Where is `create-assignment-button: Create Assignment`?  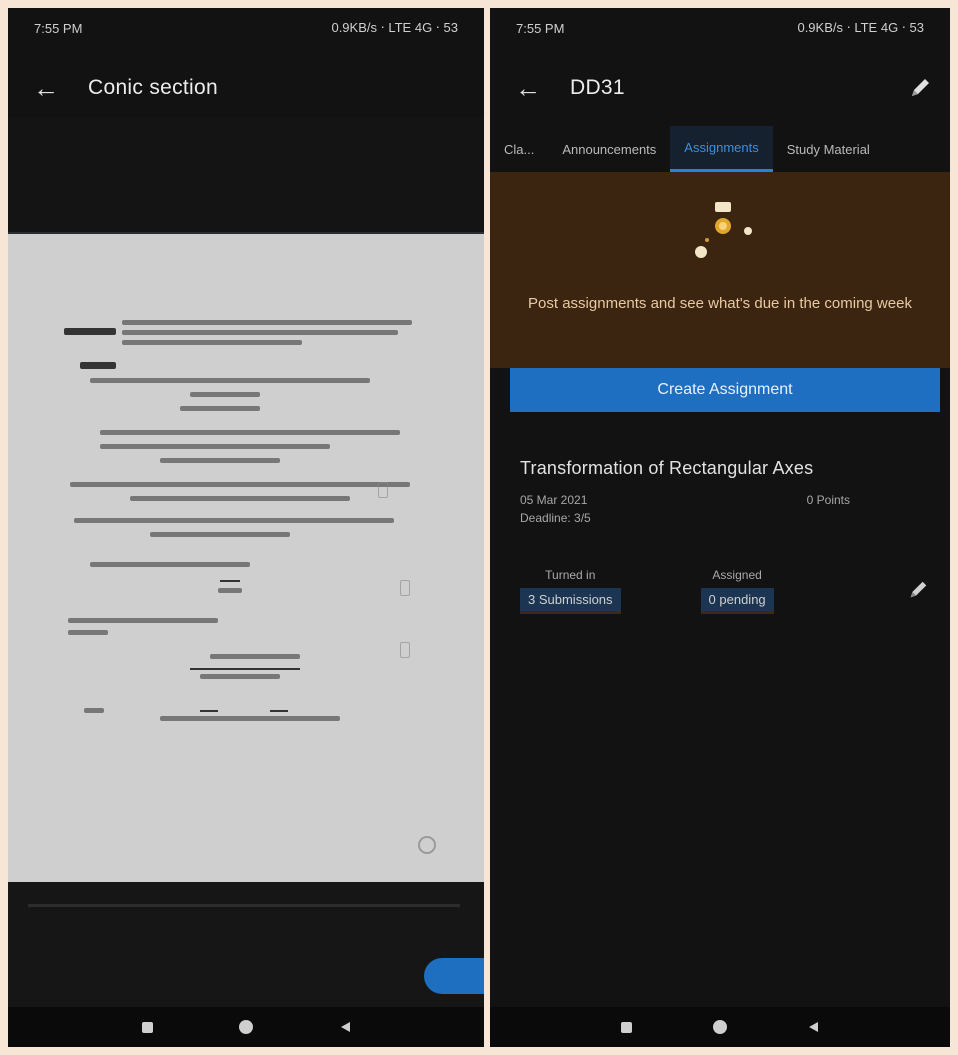 create-assignment-button: Create Assignment is located at coordinates (725, 390).